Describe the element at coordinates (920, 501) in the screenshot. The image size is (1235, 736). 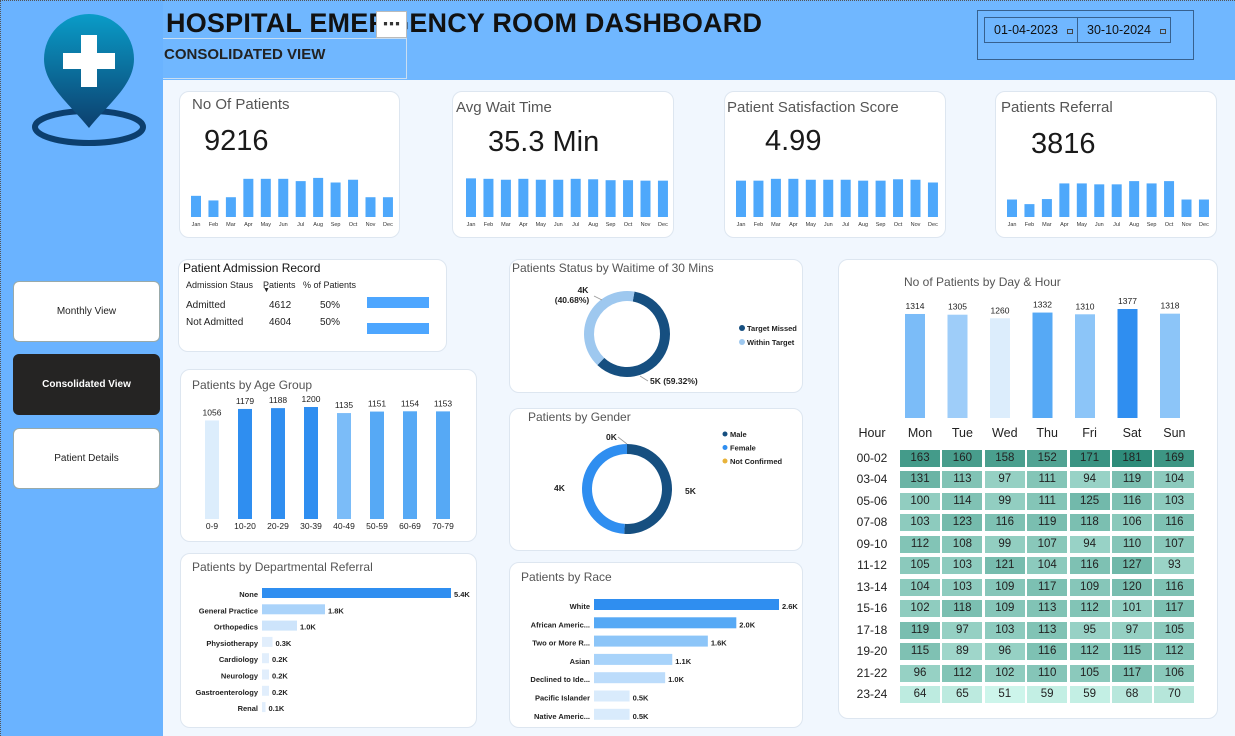
I see `heatmap-cell: 100` at that location.